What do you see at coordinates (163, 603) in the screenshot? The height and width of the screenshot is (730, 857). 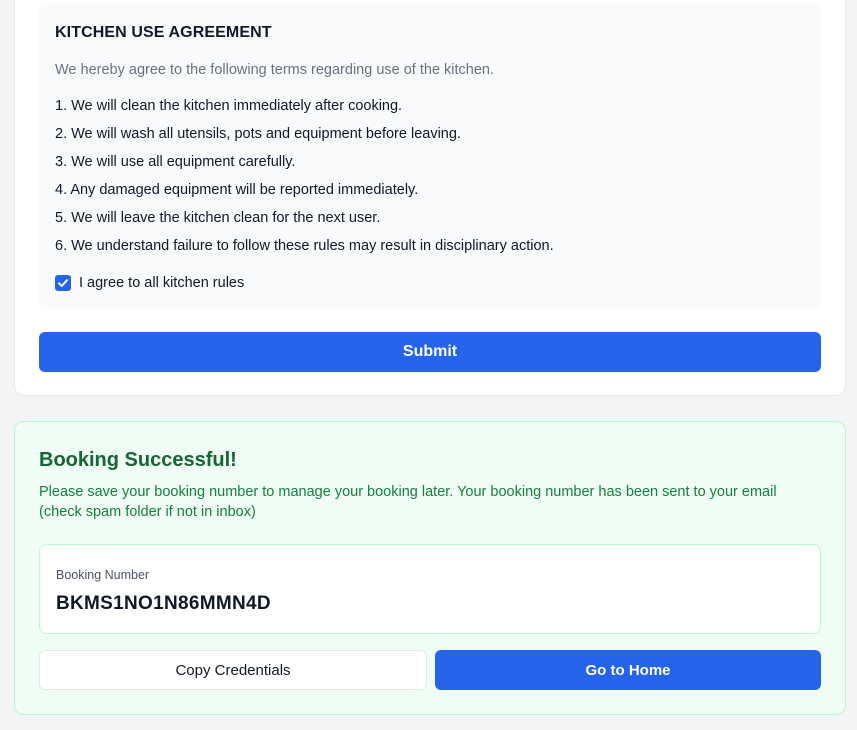 I see `booking-number-value: BKMS1NO1N86MMN4D` at bounding box center [163, 603].